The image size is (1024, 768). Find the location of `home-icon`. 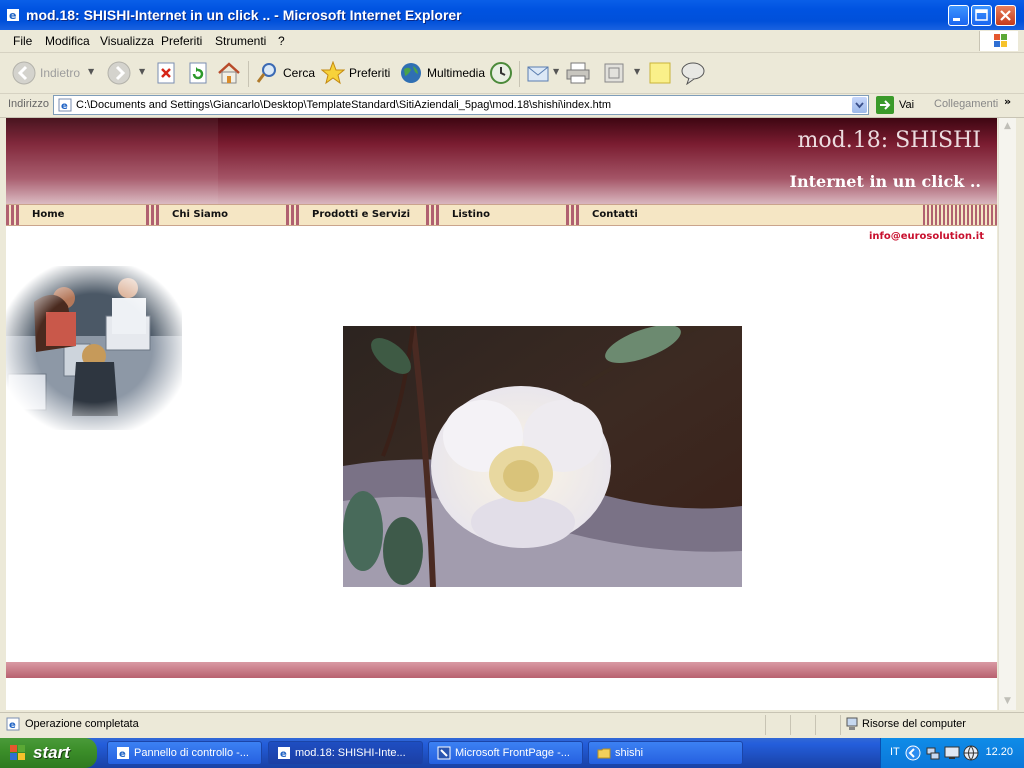

home-icon is located at coordinates (229, 73).